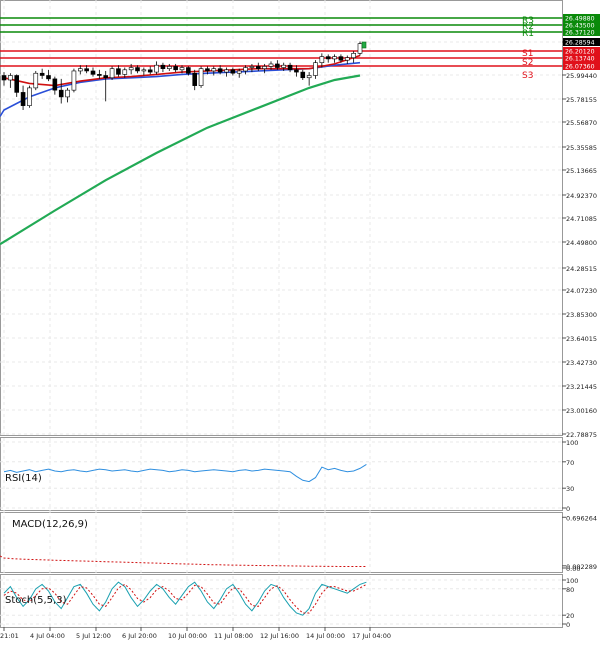  I want to click on price-tick-label: 25.99440, so click(581, 76).